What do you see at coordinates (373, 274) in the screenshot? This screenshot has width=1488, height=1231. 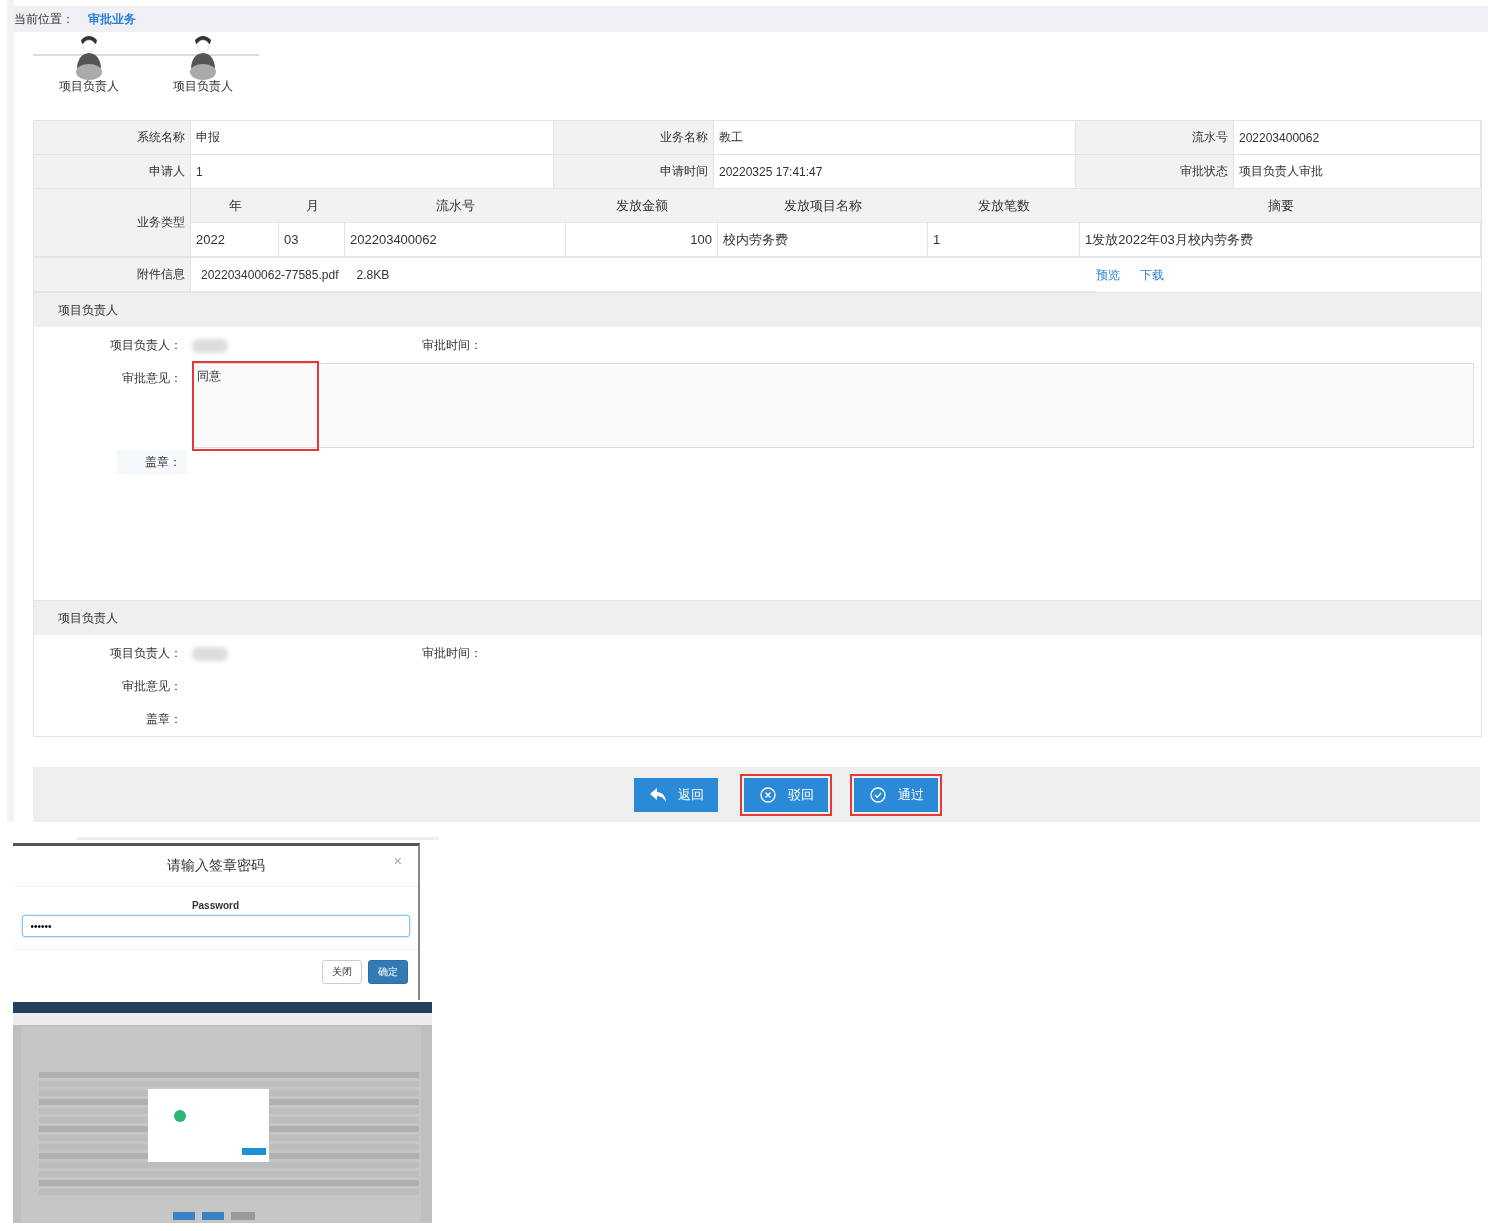 I see `file-size: 2.8KB` at bounding box center [373, 274].